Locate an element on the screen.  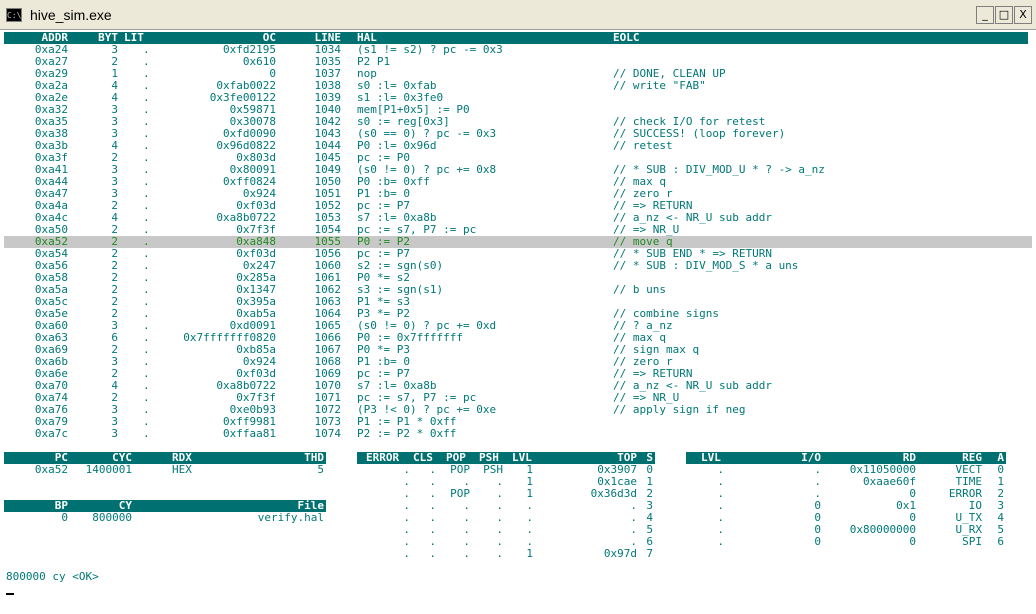
window-title: hive_sim.exe is located at coordinates (71, 15).